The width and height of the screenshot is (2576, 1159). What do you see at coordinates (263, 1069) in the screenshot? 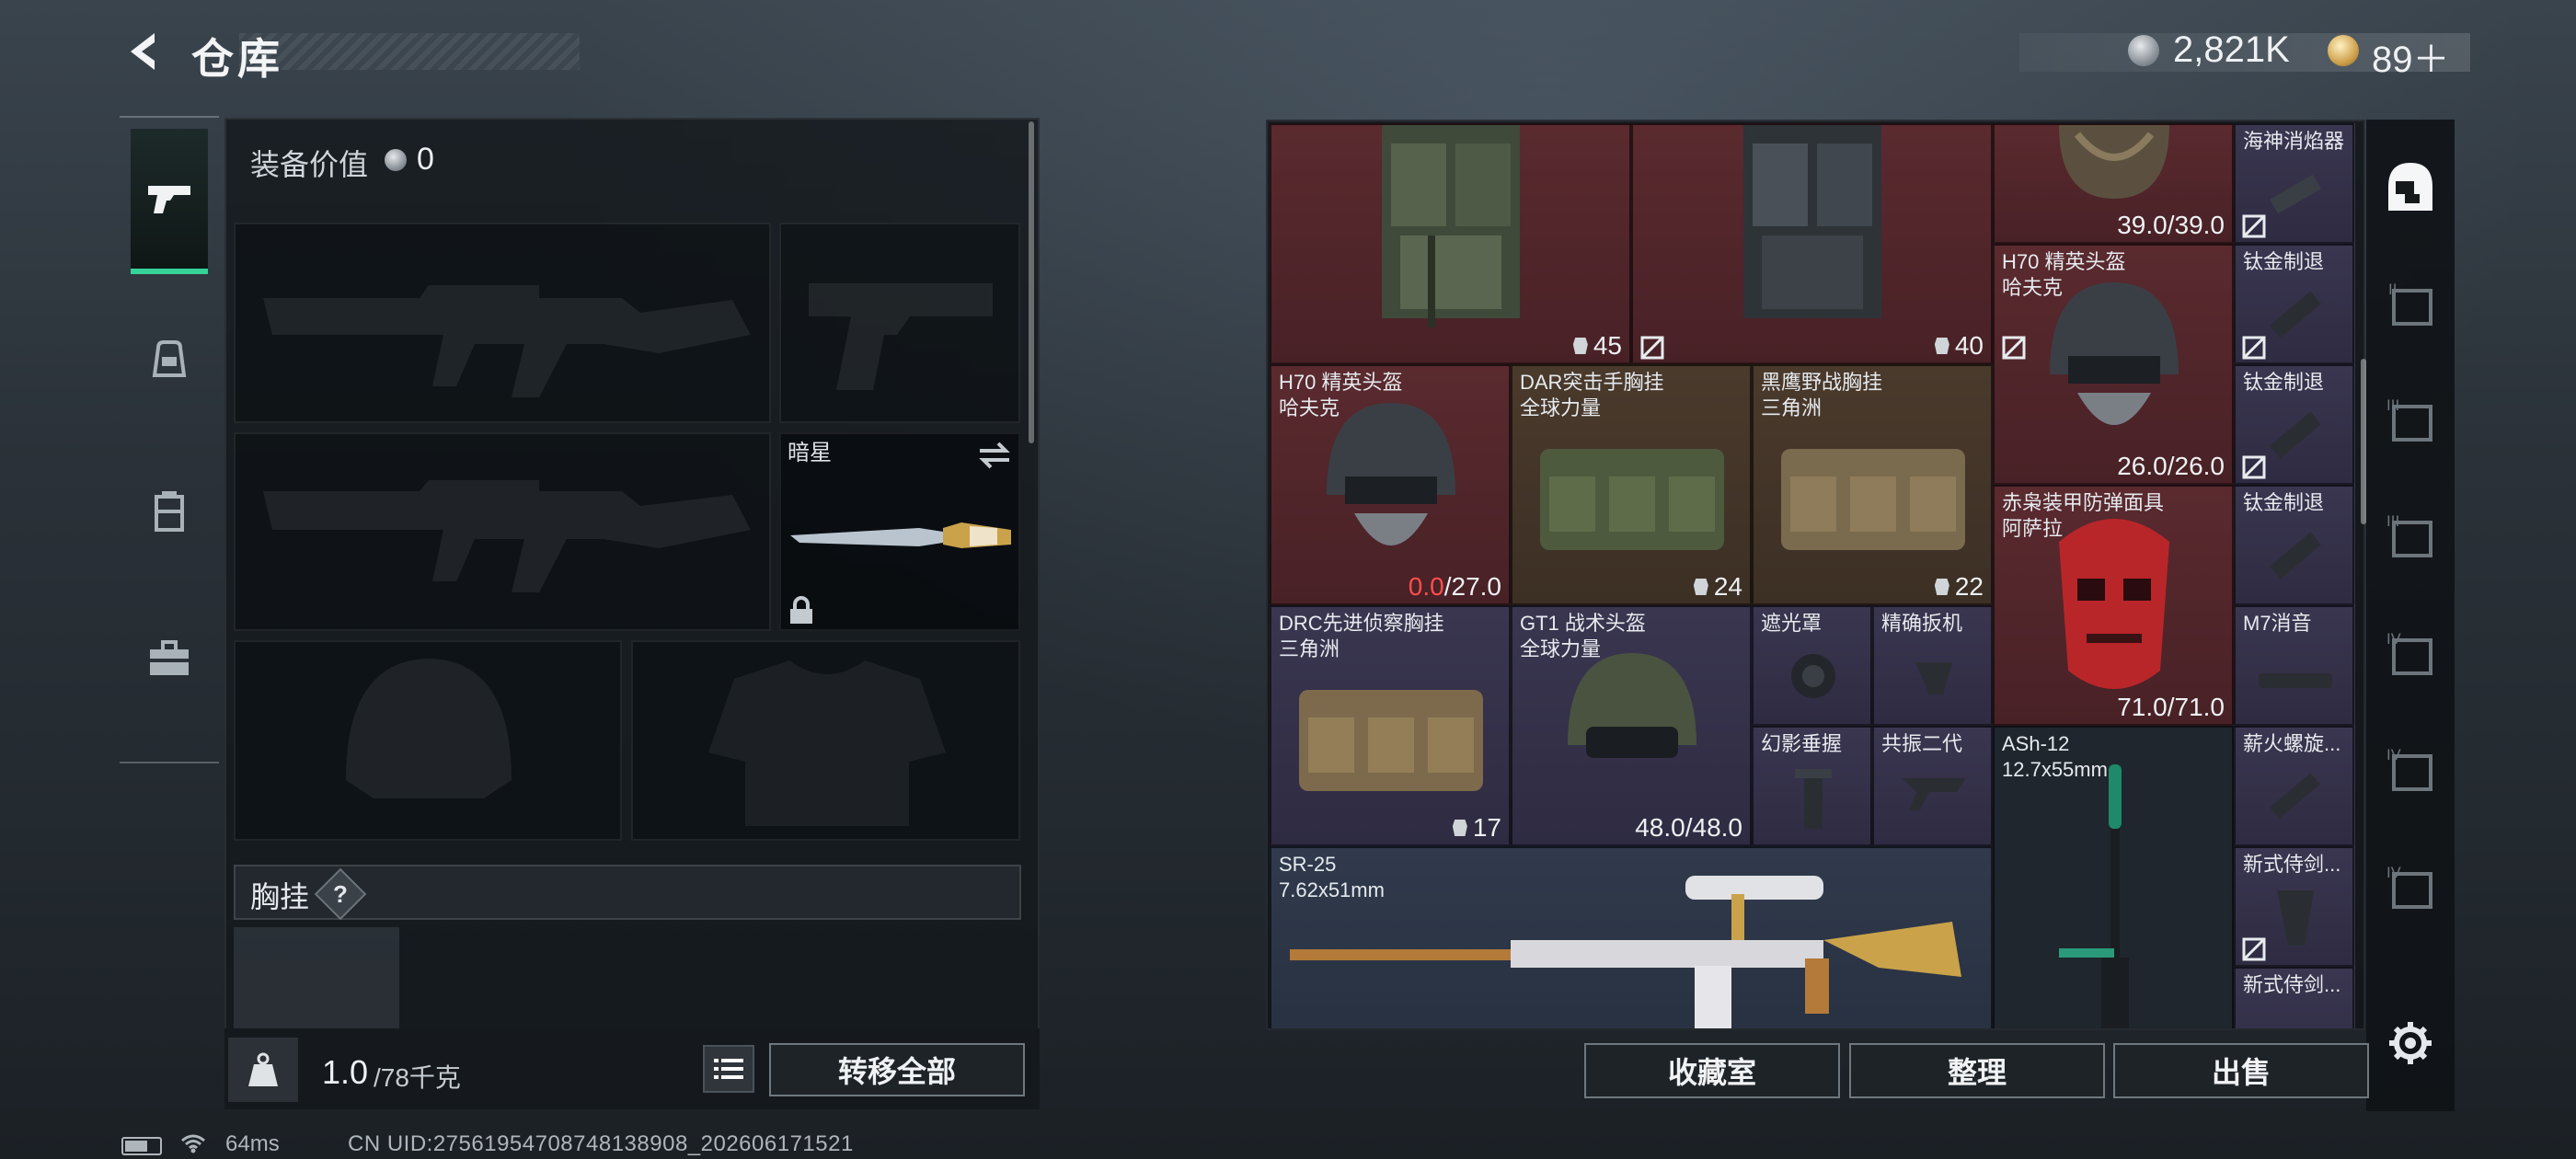
I see `kg-weight-icon` at bounding box center [263, 1069].